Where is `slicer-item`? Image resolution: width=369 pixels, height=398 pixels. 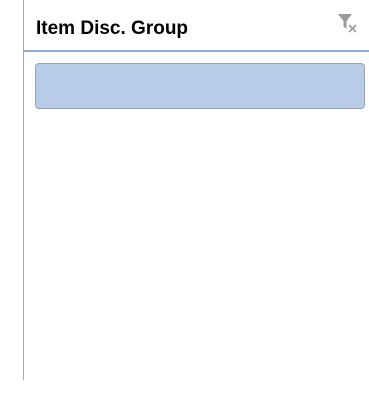
slicer-item is located at coordinates (200, 86).